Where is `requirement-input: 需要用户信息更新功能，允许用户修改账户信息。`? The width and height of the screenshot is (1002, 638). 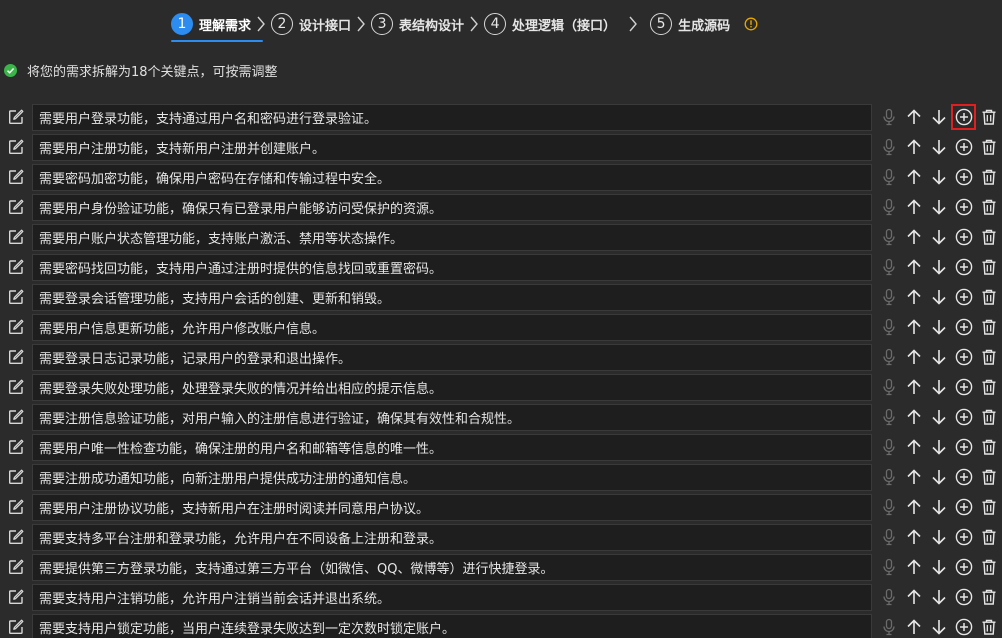 requirement-input: 需要用户信息更新功能，允许用户修改账户信息。 is located at coordinates (452, 327).